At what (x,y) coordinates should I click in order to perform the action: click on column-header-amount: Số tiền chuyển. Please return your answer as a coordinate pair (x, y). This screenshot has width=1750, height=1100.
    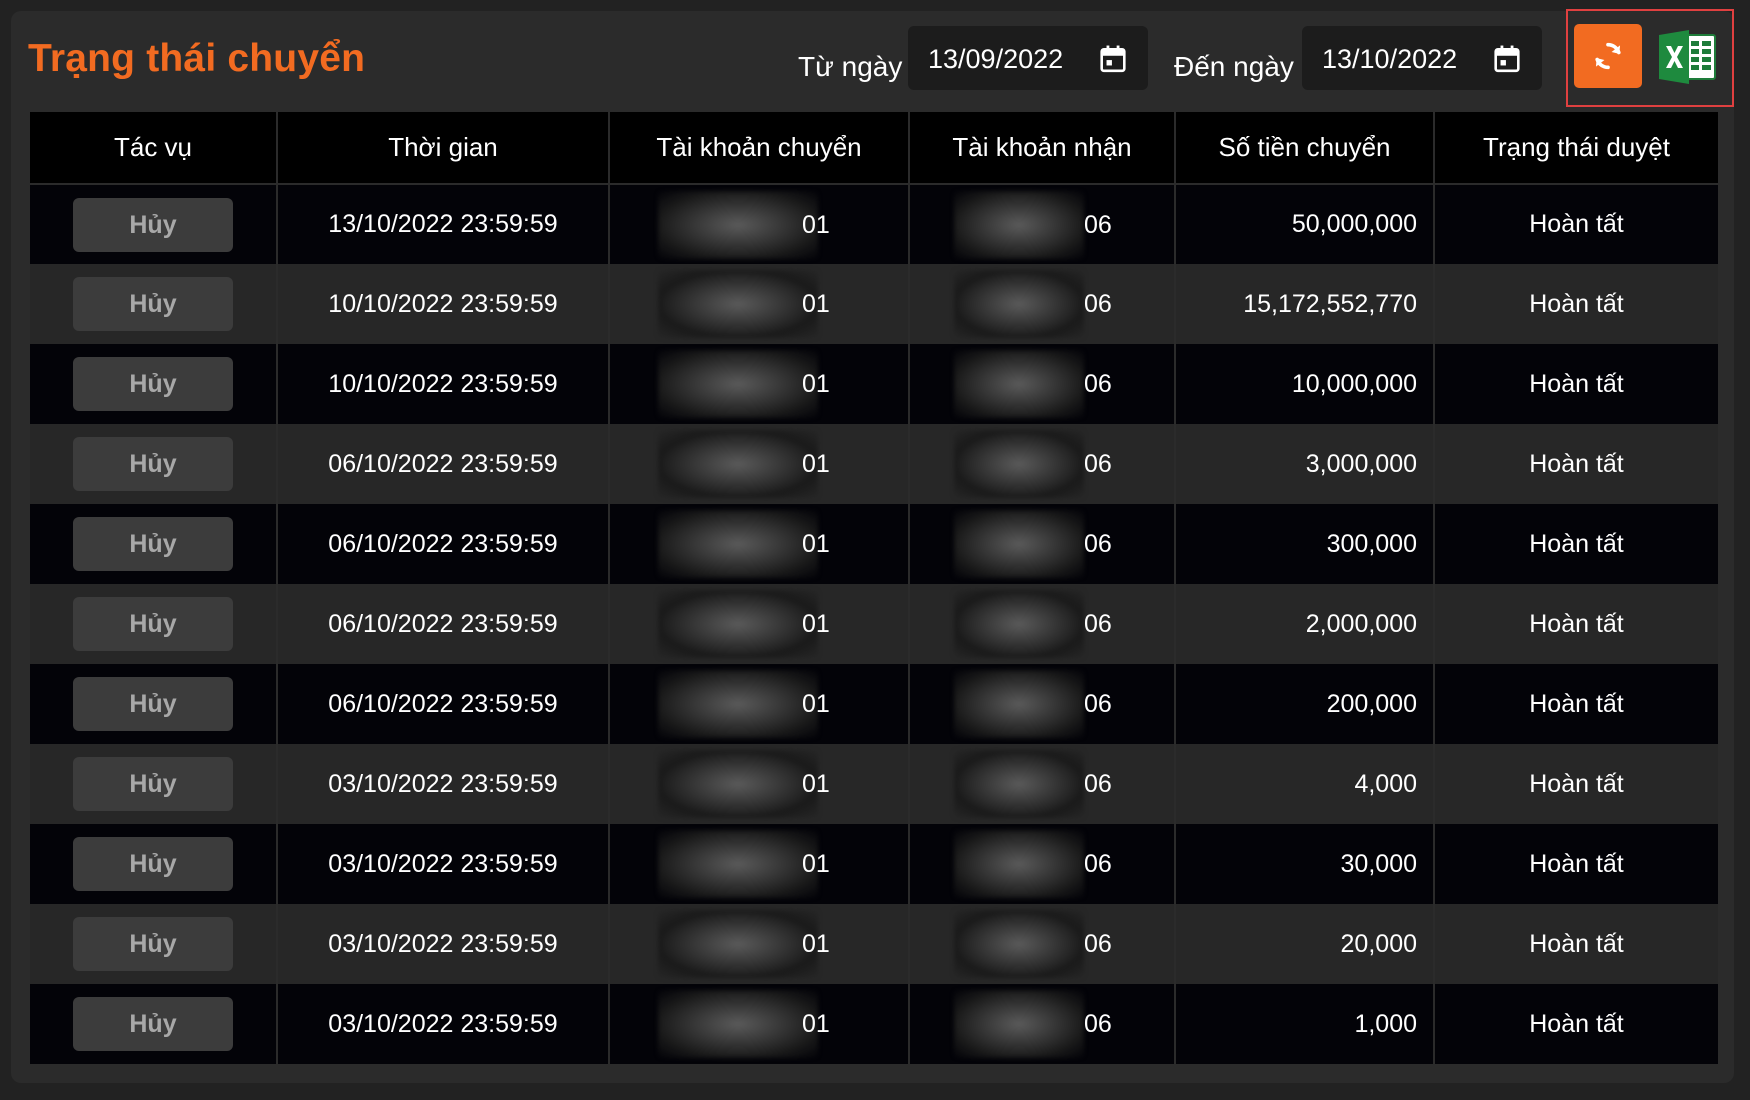
    Looking at the image, I should click on (1305, 148).